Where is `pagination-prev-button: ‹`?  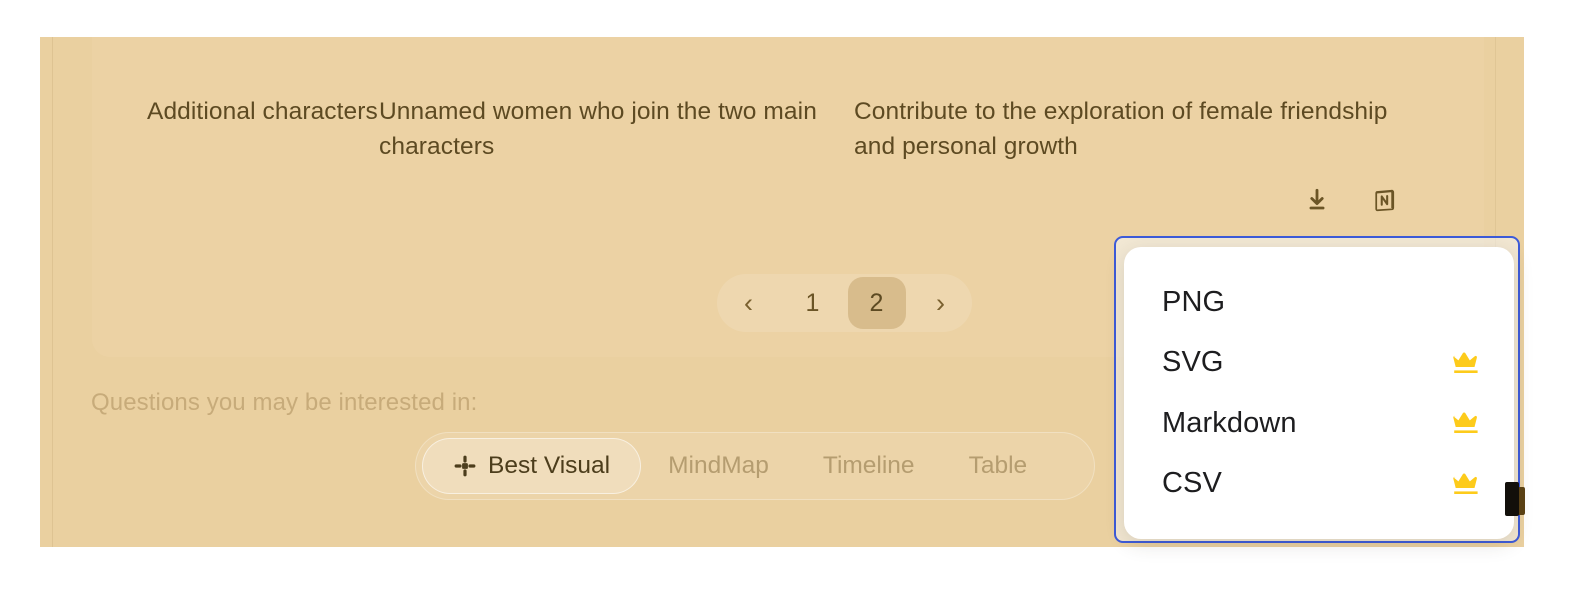 pagination-prev-button: ‹ is located at coordinates (749, 303).